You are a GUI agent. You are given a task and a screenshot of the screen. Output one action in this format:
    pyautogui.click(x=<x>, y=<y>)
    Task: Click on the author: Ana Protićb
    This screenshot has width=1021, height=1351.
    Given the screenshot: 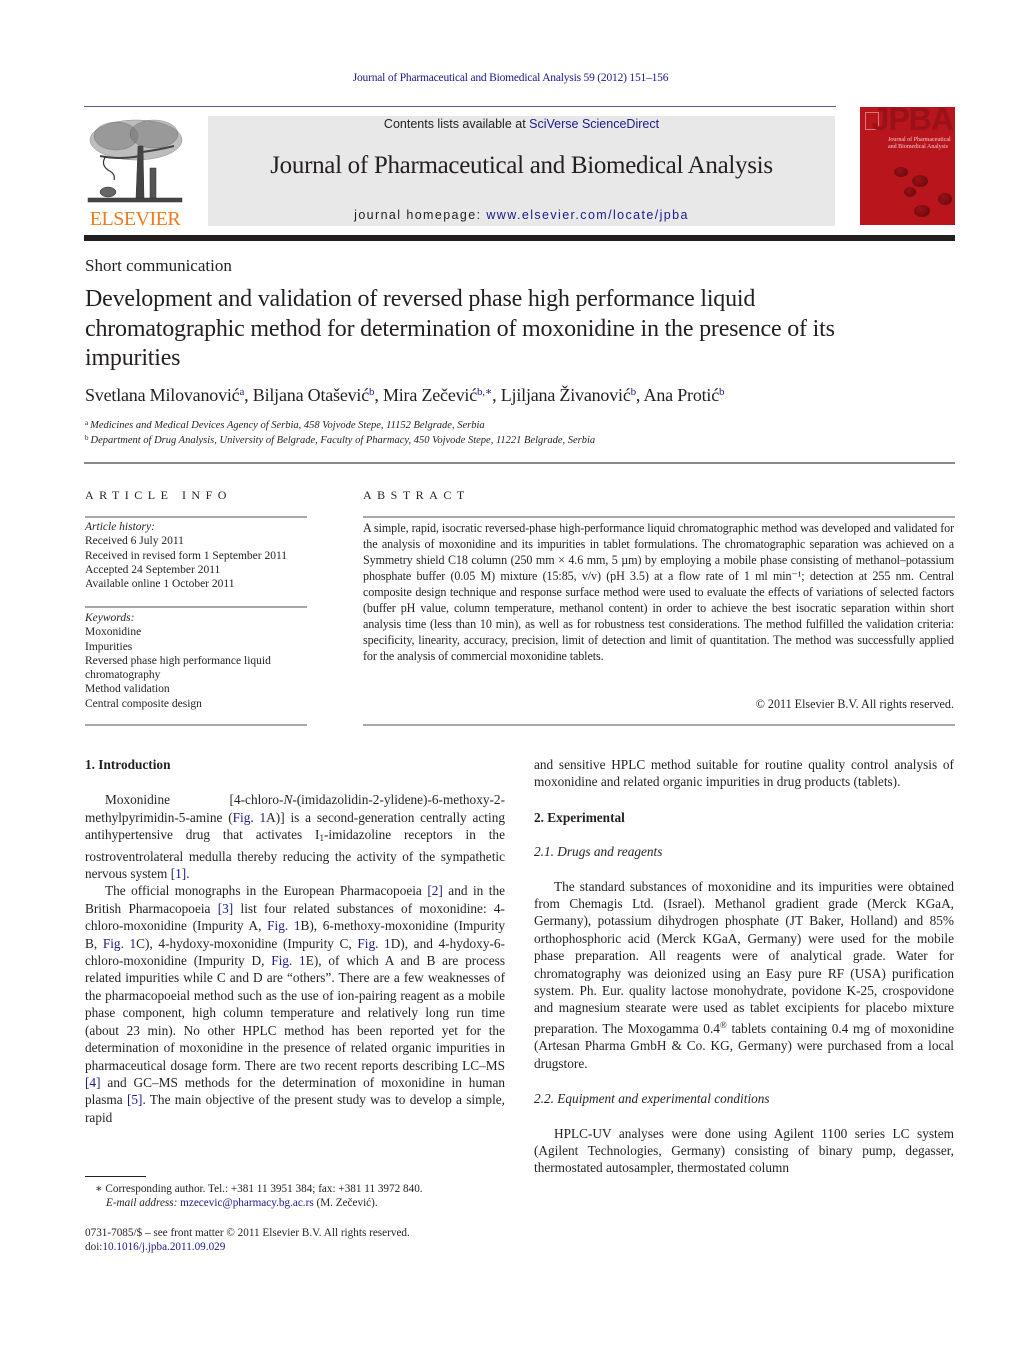 What is the action you would take?
    pyautogui.click(x=684, y=395)
    